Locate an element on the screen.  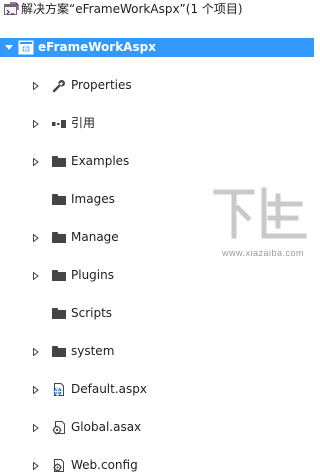
wrench-icon is located at coordinates (59, 85).